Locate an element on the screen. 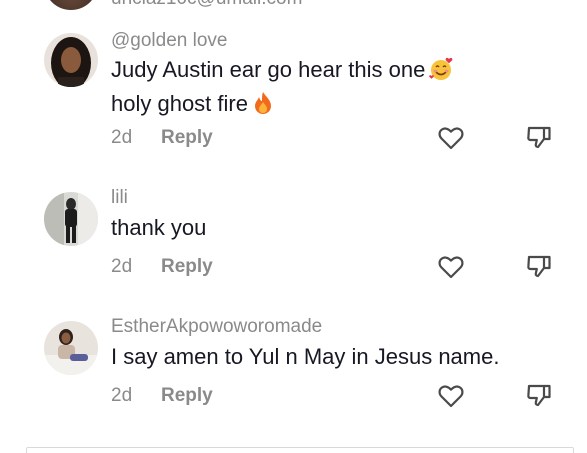  comment-text-line: Judy Austin ear go hear this one is located at coordinates (268, 69).